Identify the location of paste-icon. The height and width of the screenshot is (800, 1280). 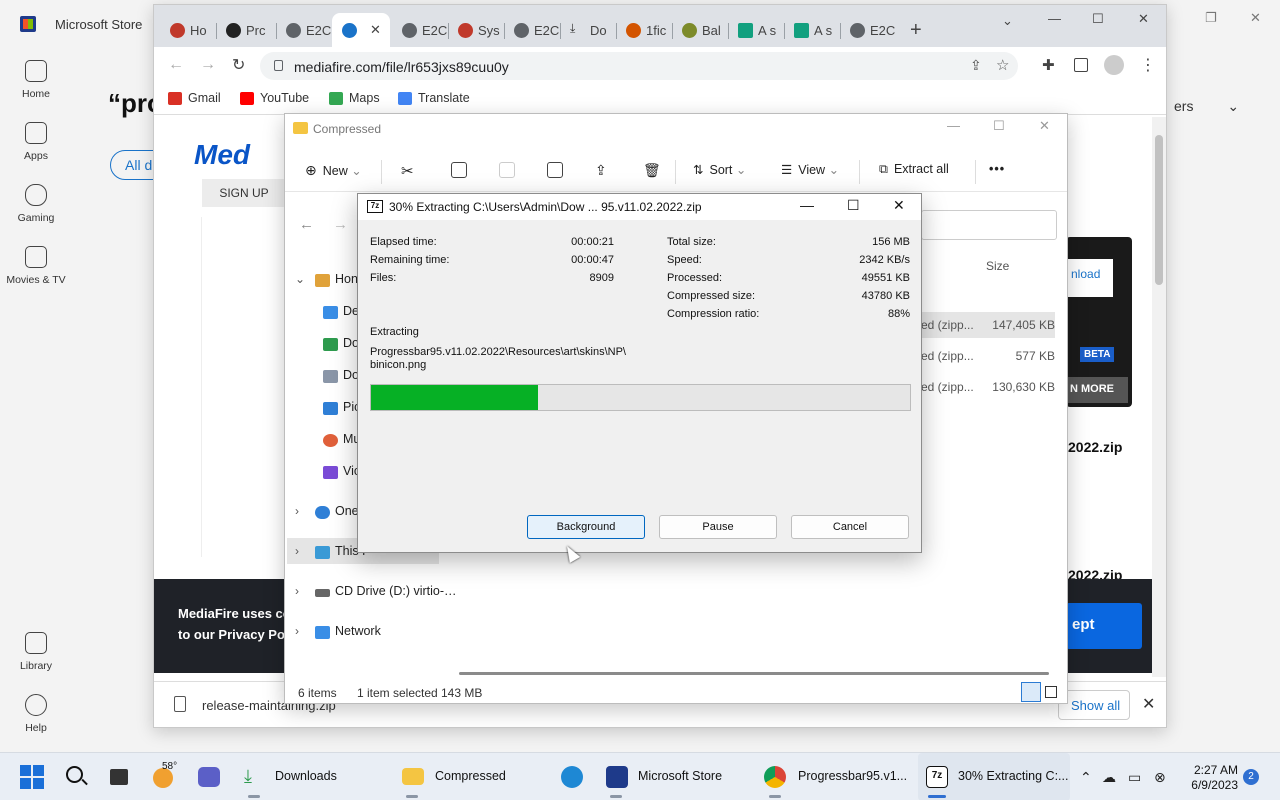
(507, 170).